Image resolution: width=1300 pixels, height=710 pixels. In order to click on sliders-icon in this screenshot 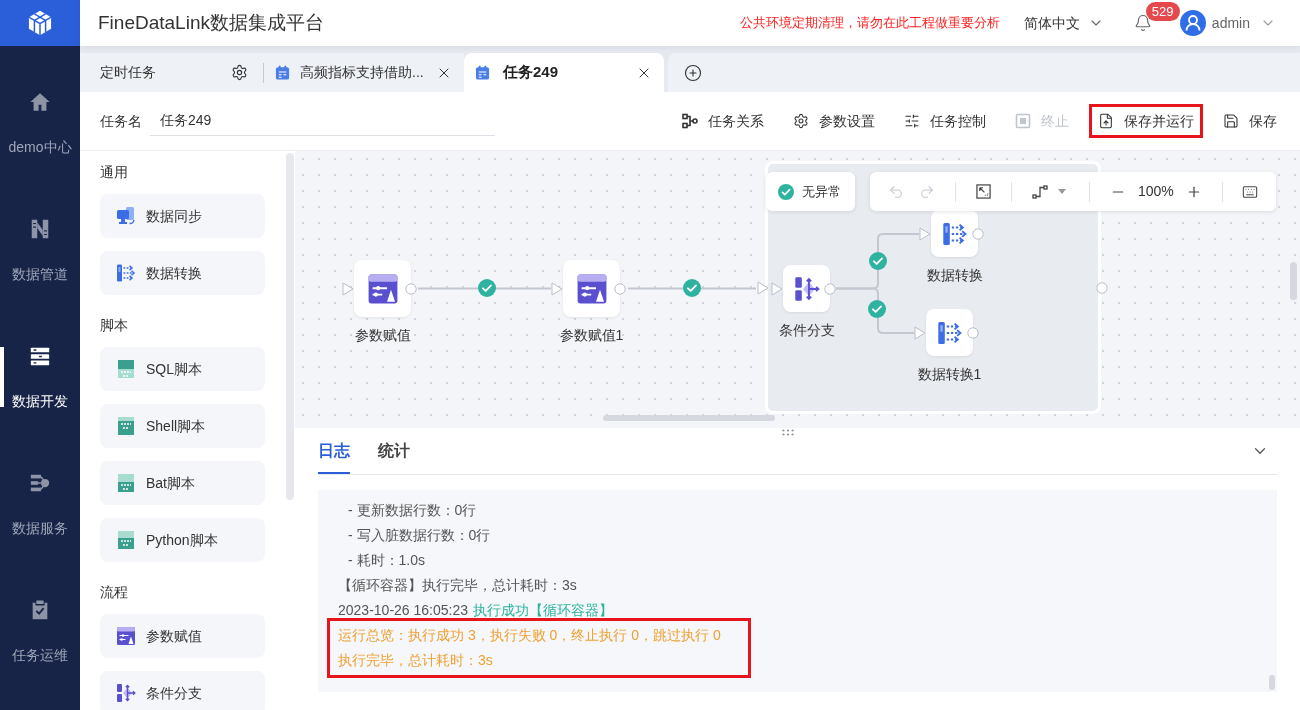, I will do `click(912, 121)`.